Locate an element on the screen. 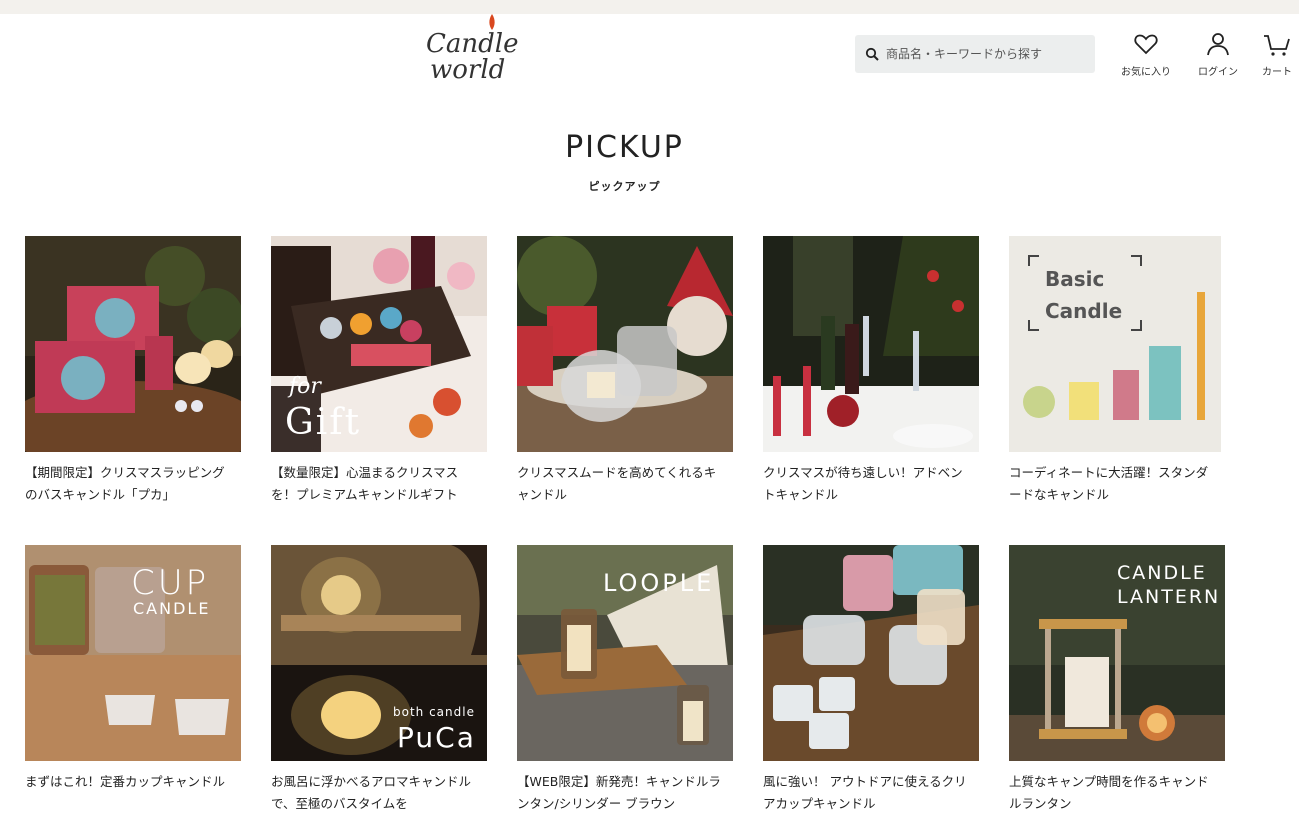  svg-text: Candle is located at coordinates (1083, 311).